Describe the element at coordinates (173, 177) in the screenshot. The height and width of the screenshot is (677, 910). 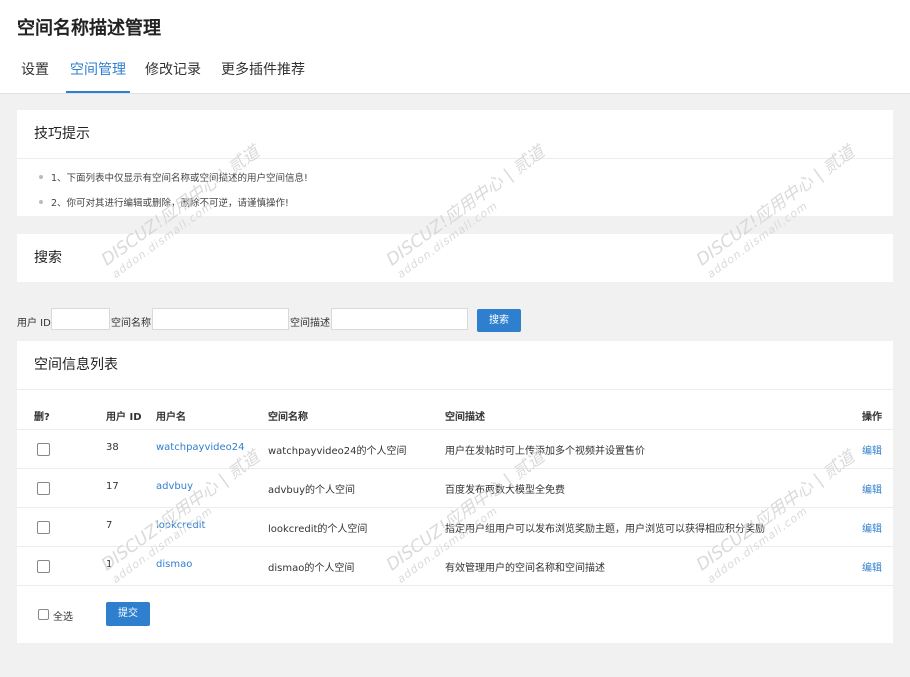
I see `tip-item: 1、下面列表中仅显示有空间名称或空间描述的用户空间信息!` at that location.